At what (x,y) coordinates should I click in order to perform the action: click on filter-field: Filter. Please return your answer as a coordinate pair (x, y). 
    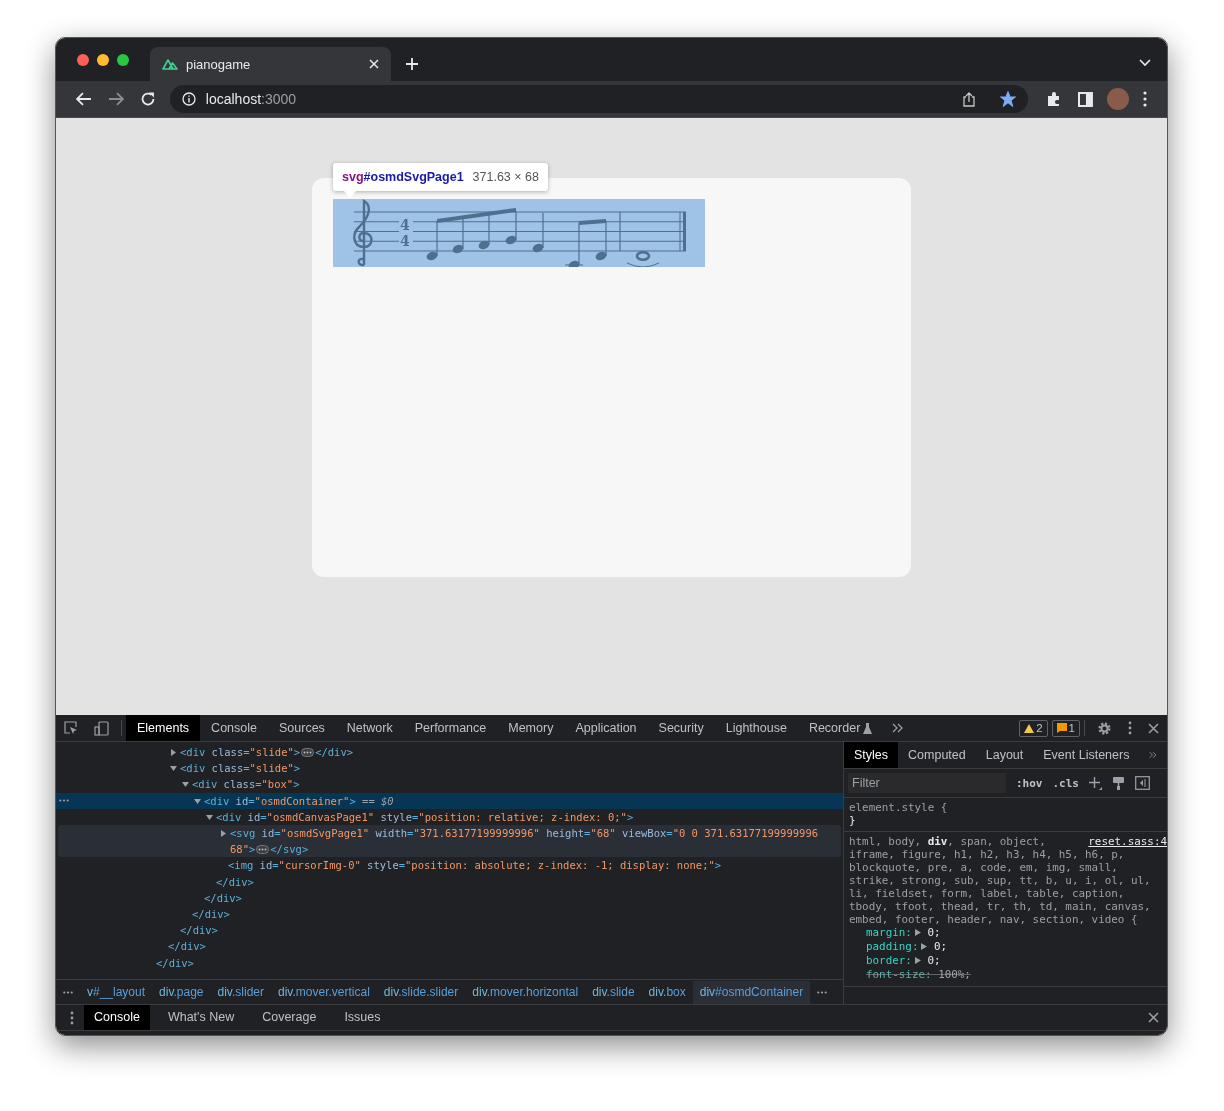
    Looking at the image, I should click on (927, 783).